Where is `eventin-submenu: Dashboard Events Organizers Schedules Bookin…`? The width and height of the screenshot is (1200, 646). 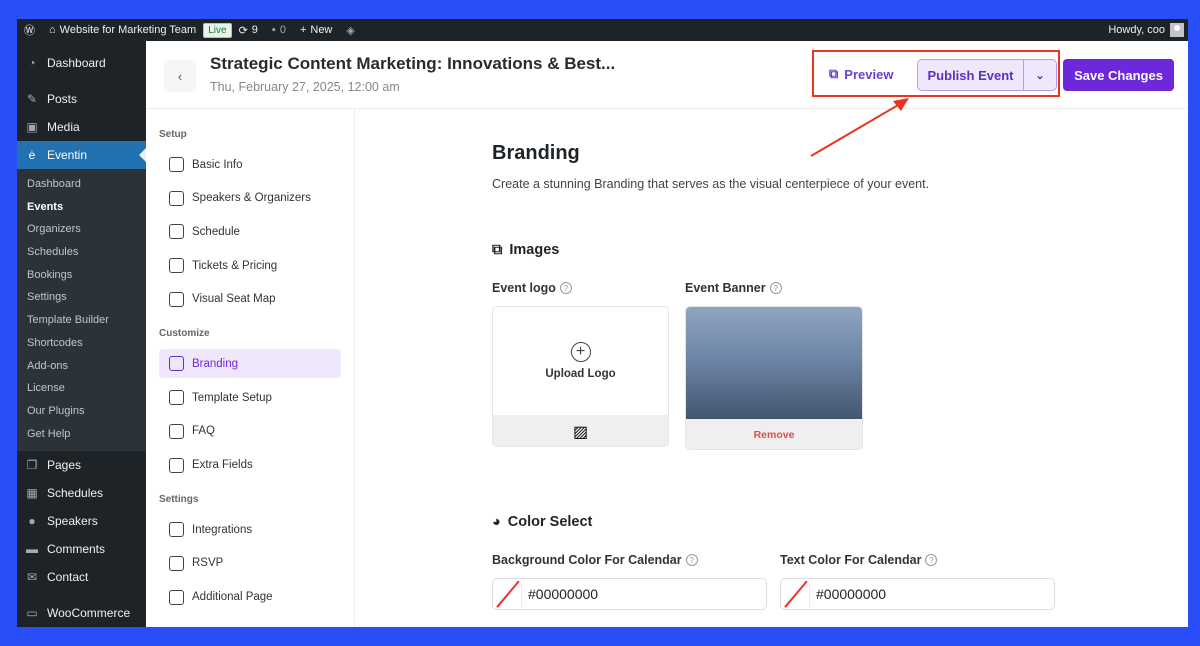 eventin-submenu: Dashboard Events Organizers Schedules Bookin… is located at coordinates (81, 310).